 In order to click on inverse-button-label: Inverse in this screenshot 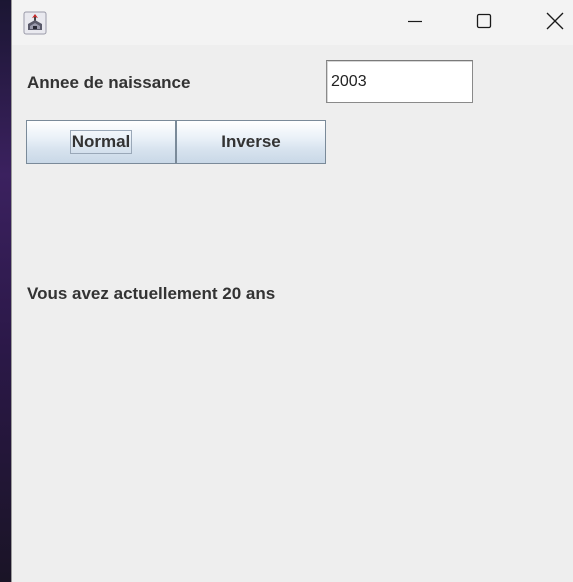, I will do `click(251, 141)`.